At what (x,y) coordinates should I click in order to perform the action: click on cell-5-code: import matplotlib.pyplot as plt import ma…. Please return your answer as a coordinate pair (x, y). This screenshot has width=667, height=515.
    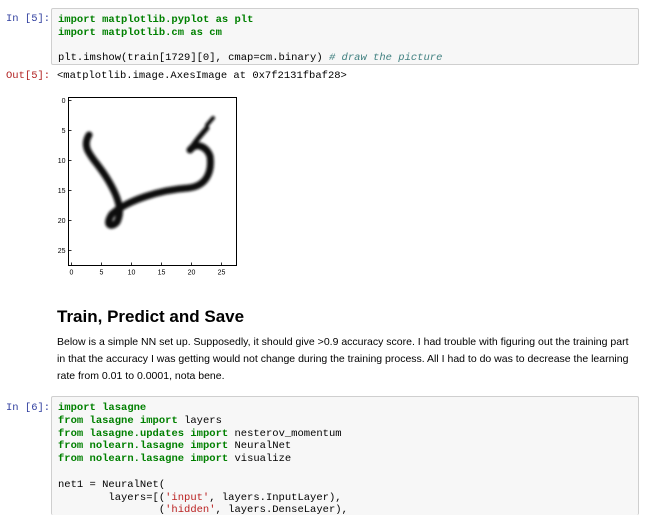
    Looking at the image, I should click on (345, 39).